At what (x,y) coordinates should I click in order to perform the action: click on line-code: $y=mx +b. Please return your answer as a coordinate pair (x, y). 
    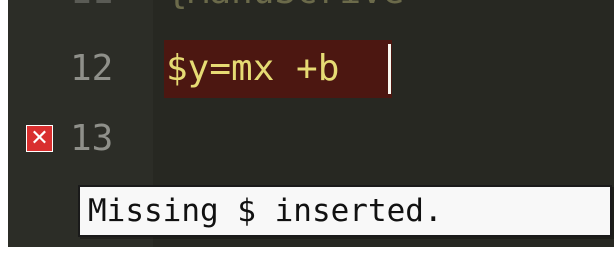
    Looking at the image, I should click on (252, 69).